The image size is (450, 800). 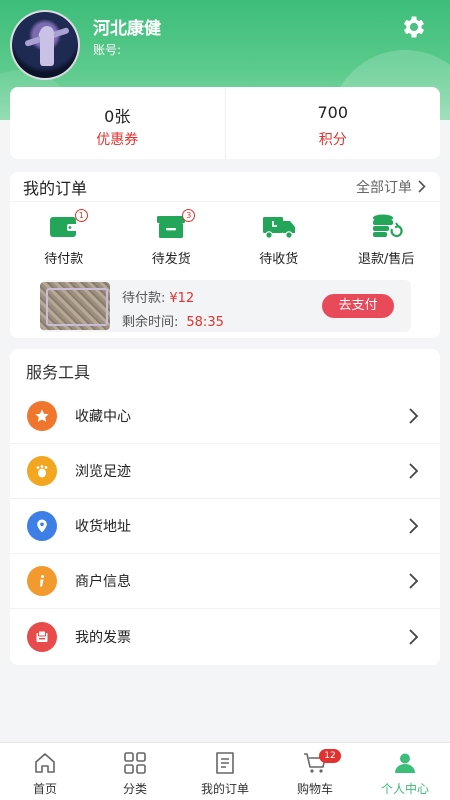 What do you see at coordinates (103, 582) in the screenshot?
I see `tool-label: 商户信息` at bounding box center [103, 582].